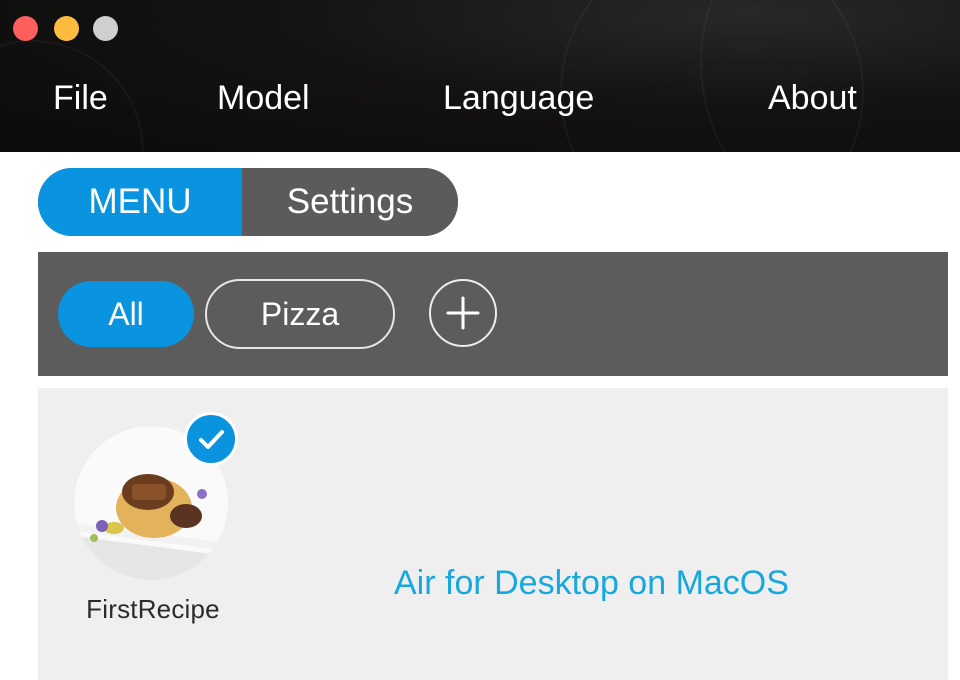 This screenshot has width=960, height=680. I want to click on menu-file: File, so click(80, 98).